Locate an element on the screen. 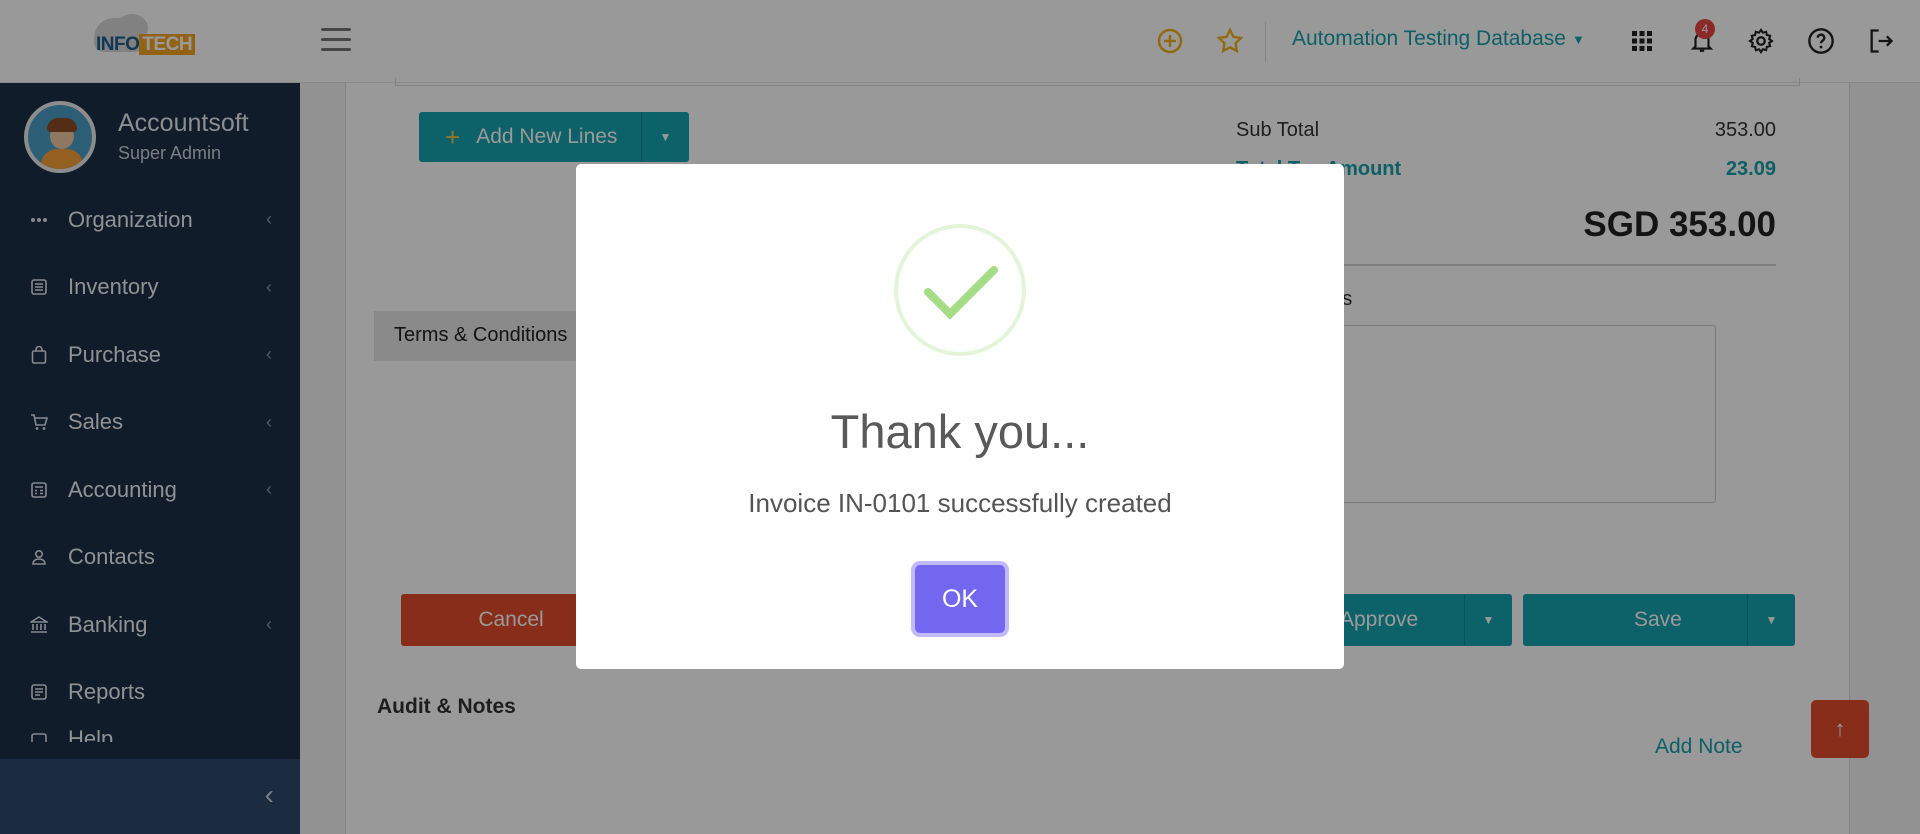 The height and width of the screenshot is (834, 1920). check-success-icon is located at coordinates (960, 290).